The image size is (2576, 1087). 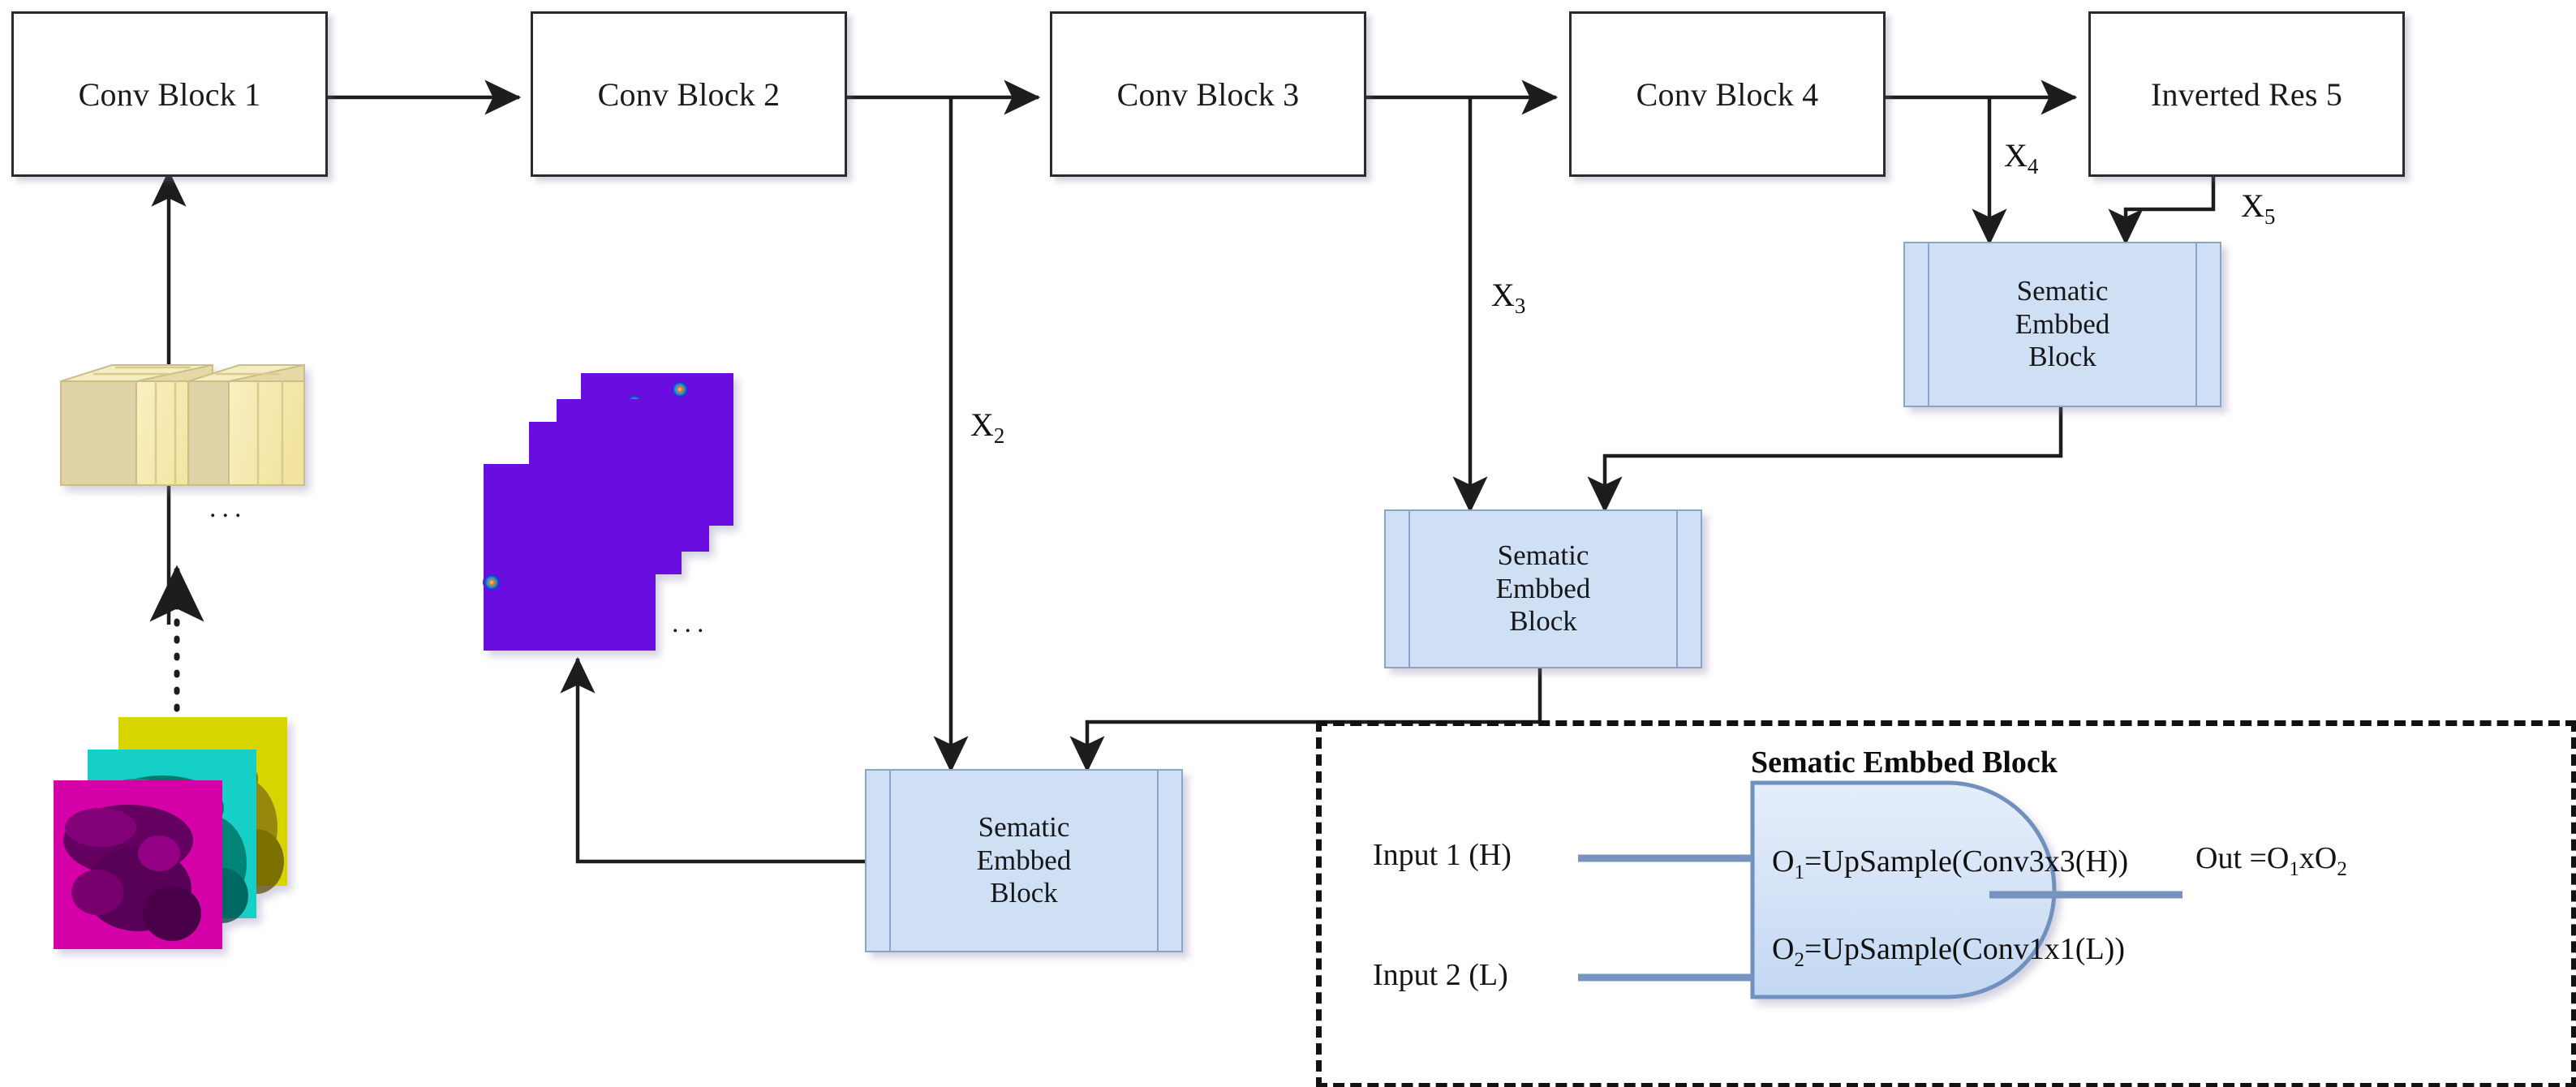 What do you see at coordinates (1543, 621) in the screenshot?
I see `seb-mid-line3: Block` at bounding box center [1543, 621].